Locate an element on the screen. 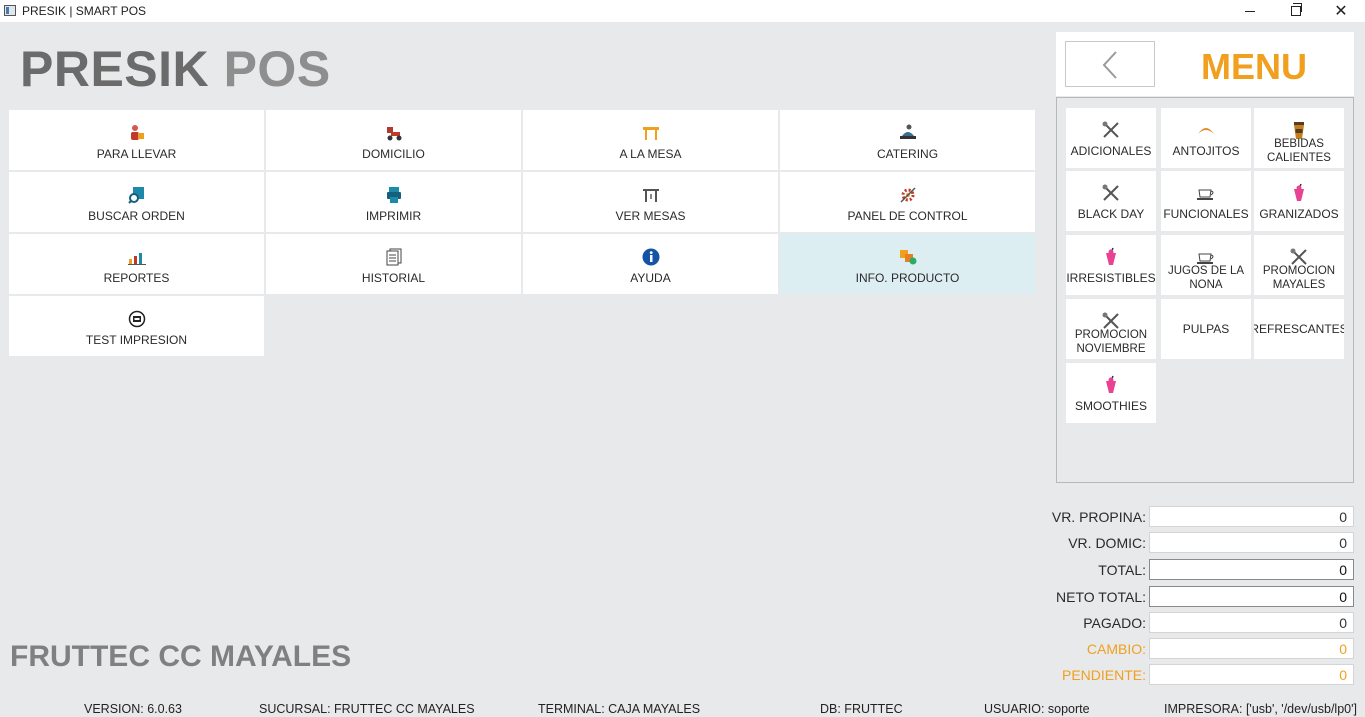 This screenshot has height=717, width=1365. category-label: ADICIONALES is located at coordinates (1111, 151).